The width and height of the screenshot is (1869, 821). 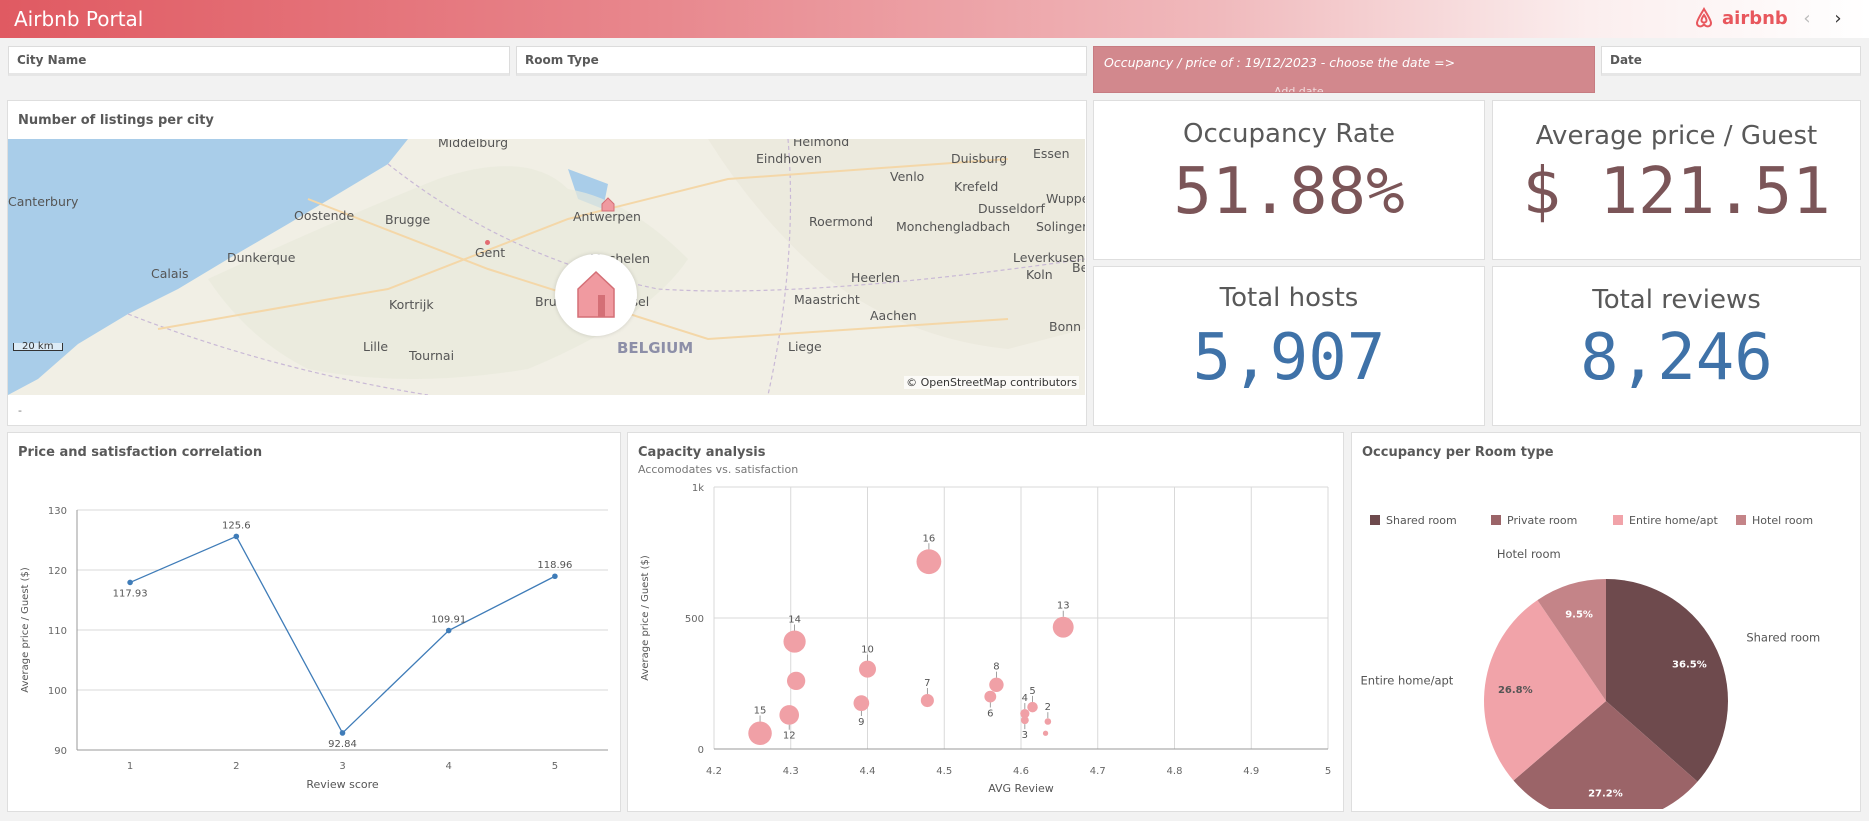 I want to click on bubble-label: 2, so click(x=1048, y=707).